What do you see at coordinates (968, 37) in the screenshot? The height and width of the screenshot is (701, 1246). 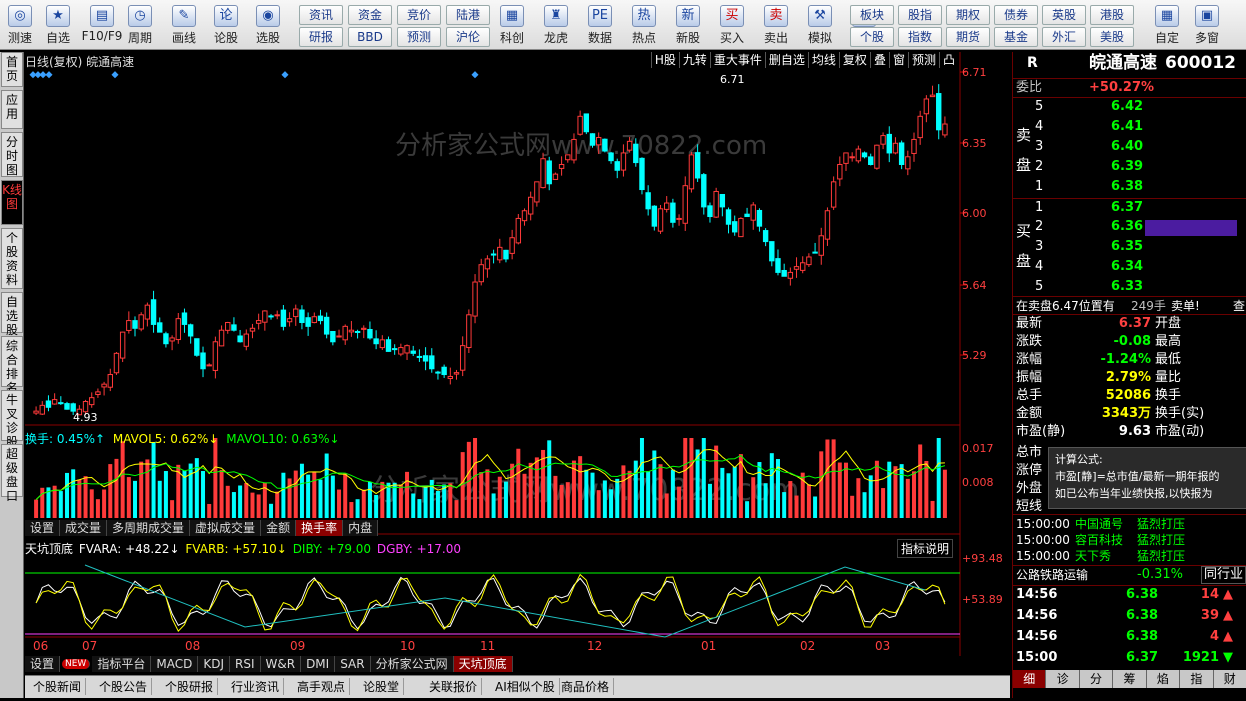 I see `toolbar-grid-button: 期货` at bounding box center [968, 37].